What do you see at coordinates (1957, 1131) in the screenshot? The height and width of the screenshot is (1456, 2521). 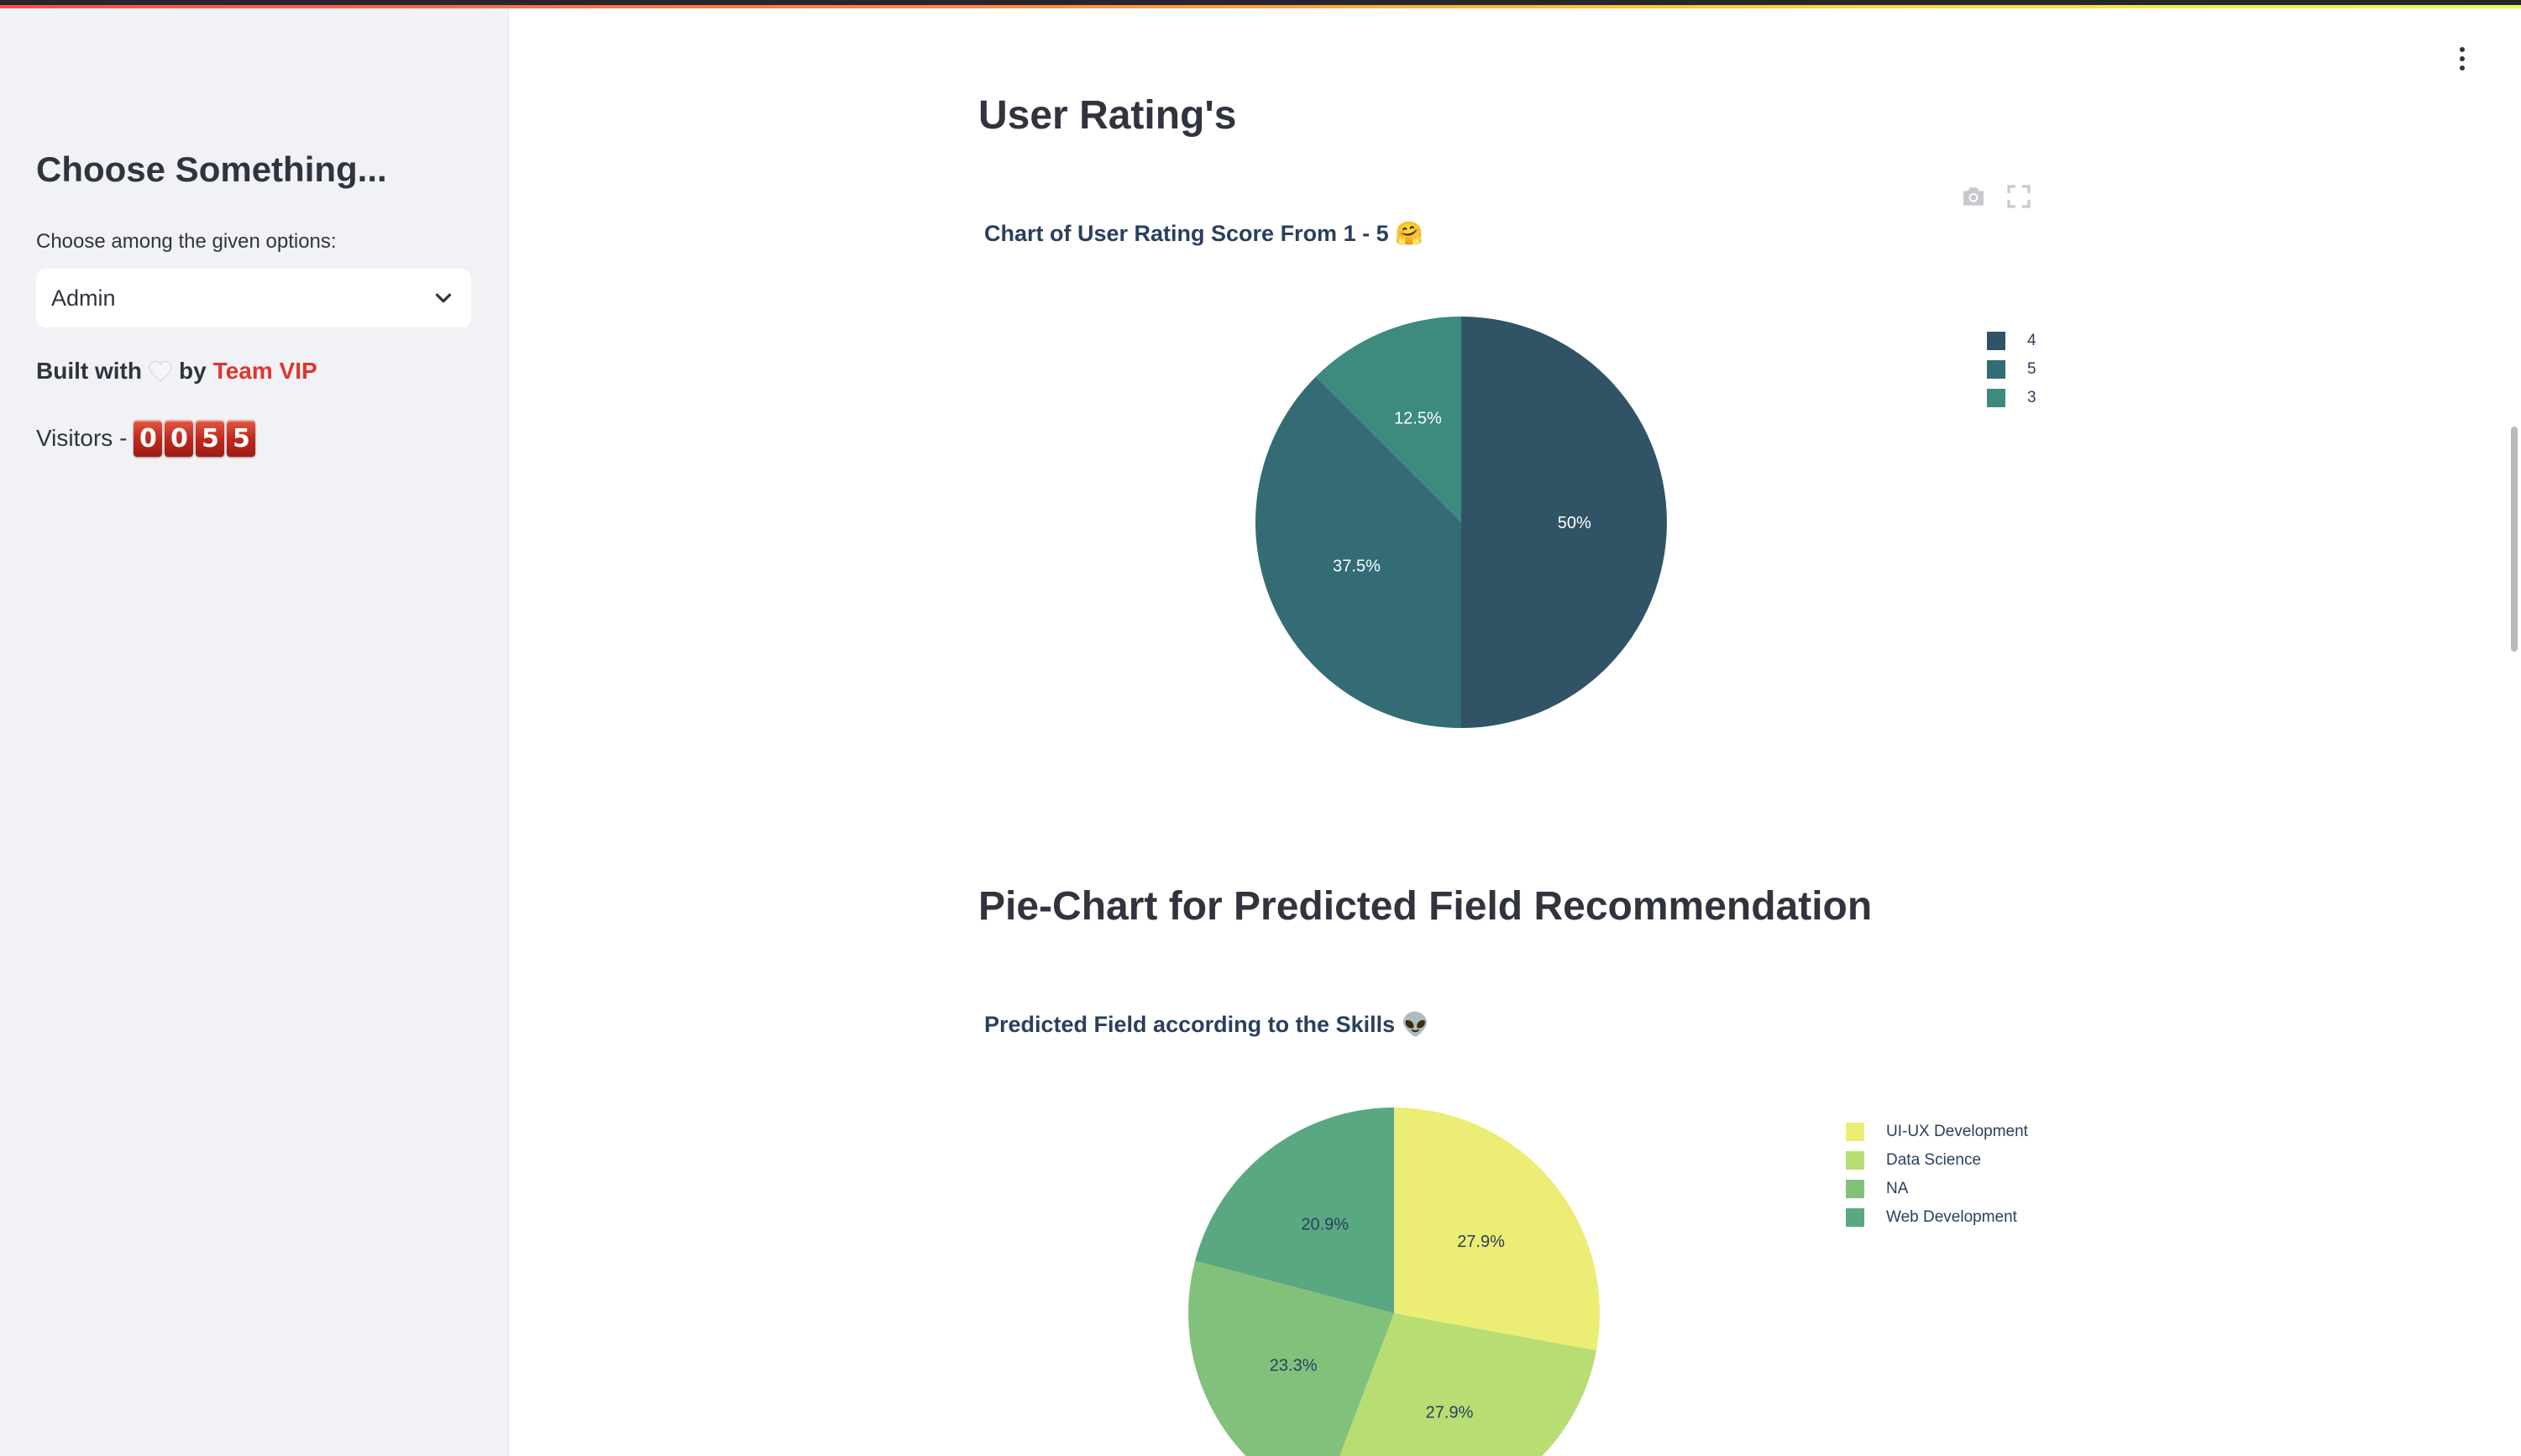 I see `legend-label: UI-UX Development` at bounding box center [1957, 1131].